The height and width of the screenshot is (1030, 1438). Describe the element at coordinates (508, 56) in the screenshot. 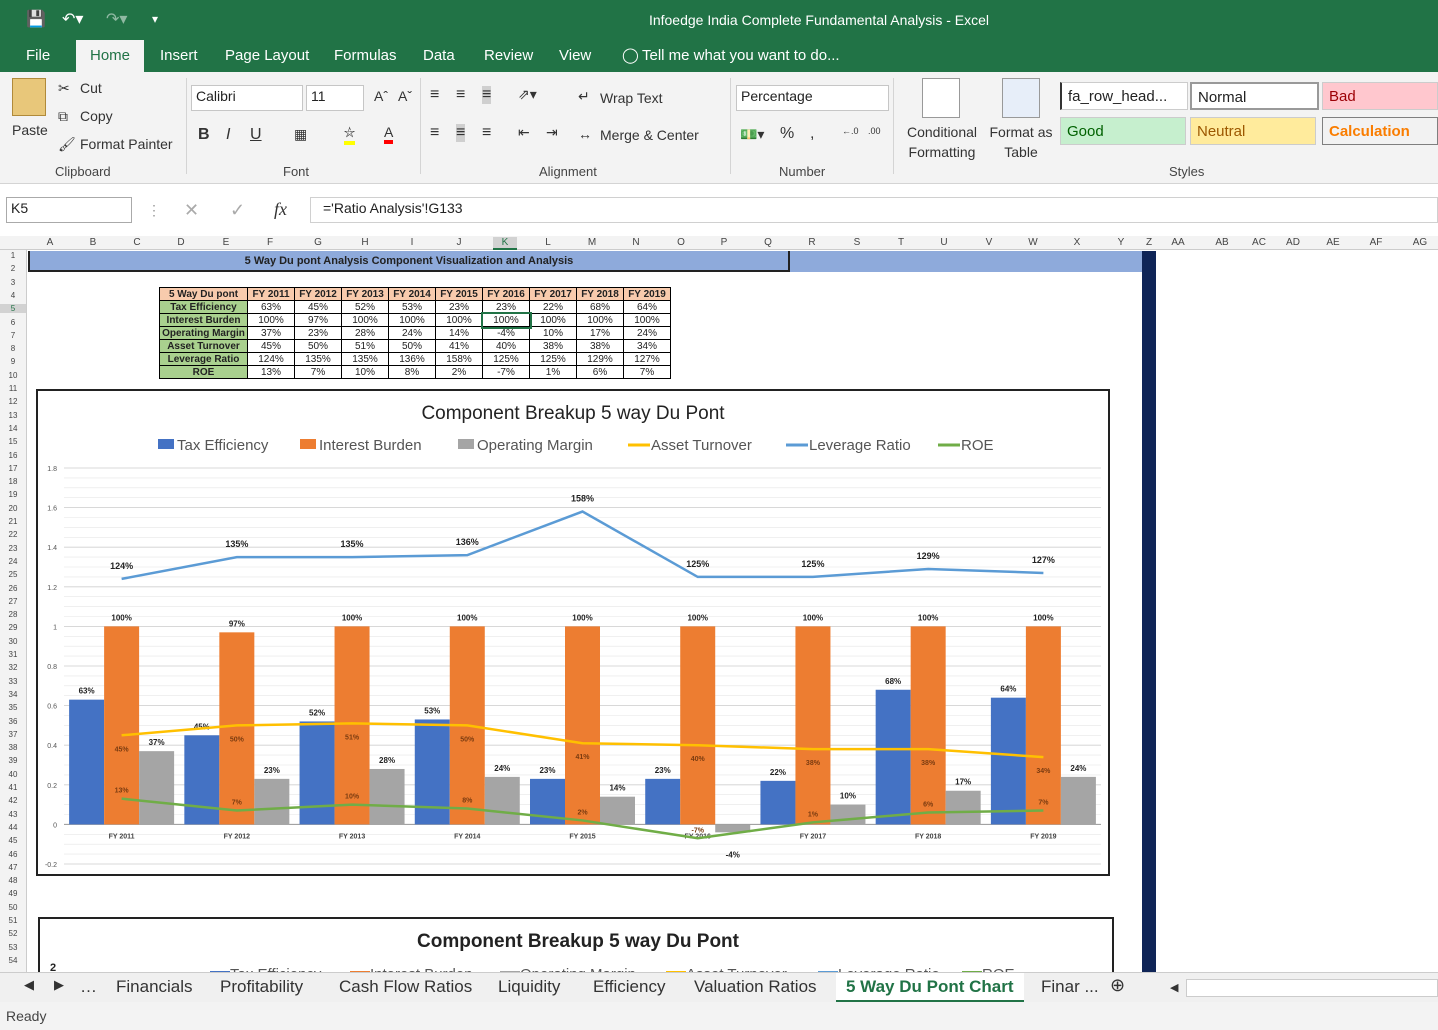

I see `tab-review: Review` at that location.